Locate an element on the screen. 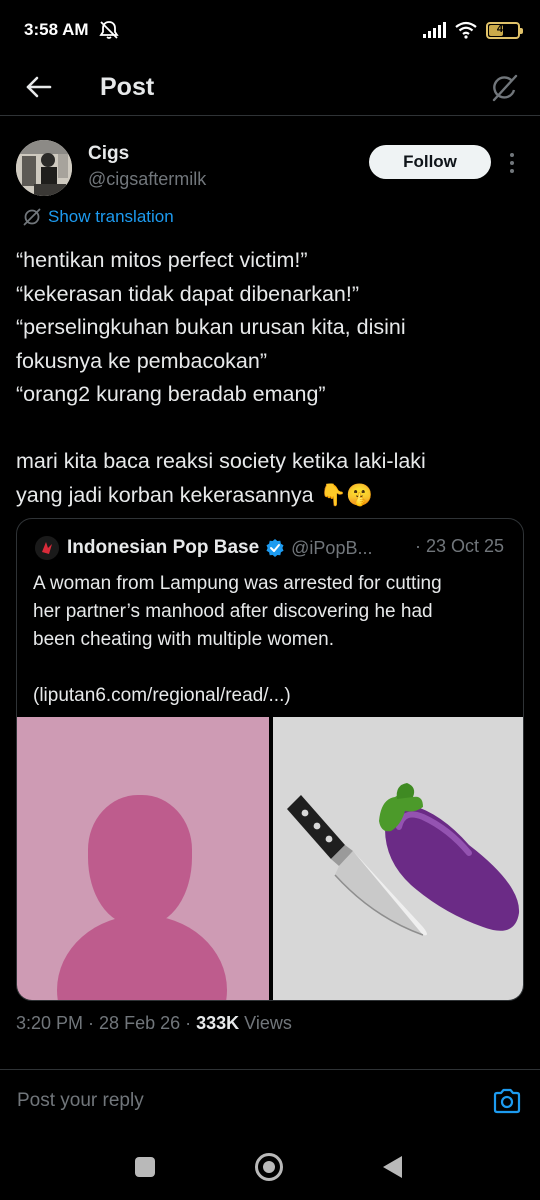 This screenshot has height=1200, width=540. post-date: 28 Feb 26 is located at coordinates (140, 1023).